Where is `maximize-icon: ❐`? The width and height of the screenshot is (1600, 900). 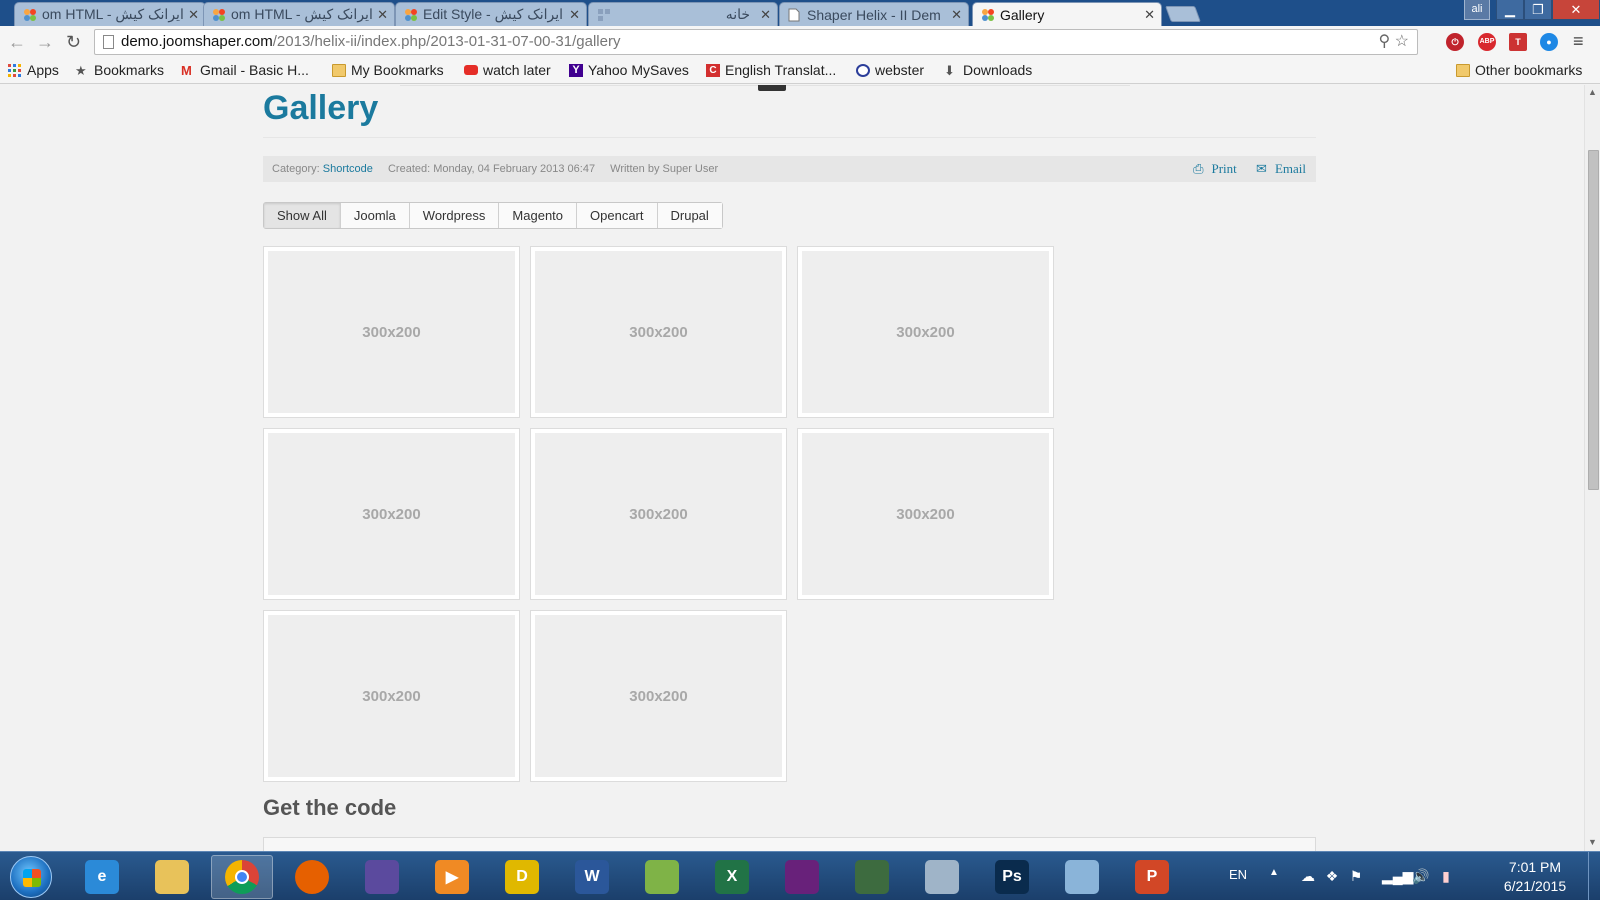 maximize-icon: ❐ is located at coordinates (1538, 10).